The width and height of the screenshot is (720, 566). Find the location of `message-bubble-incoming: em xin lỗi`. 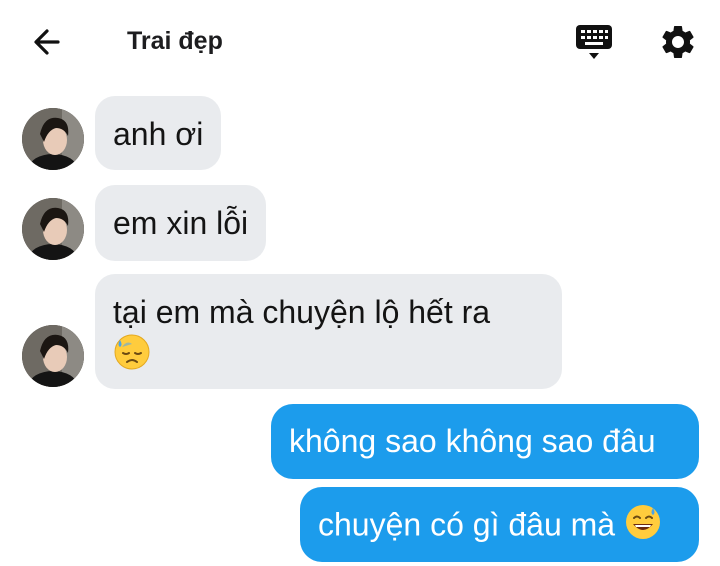

message-bubble-incoming: em xin lỗi is located at coordinates (181, 223).